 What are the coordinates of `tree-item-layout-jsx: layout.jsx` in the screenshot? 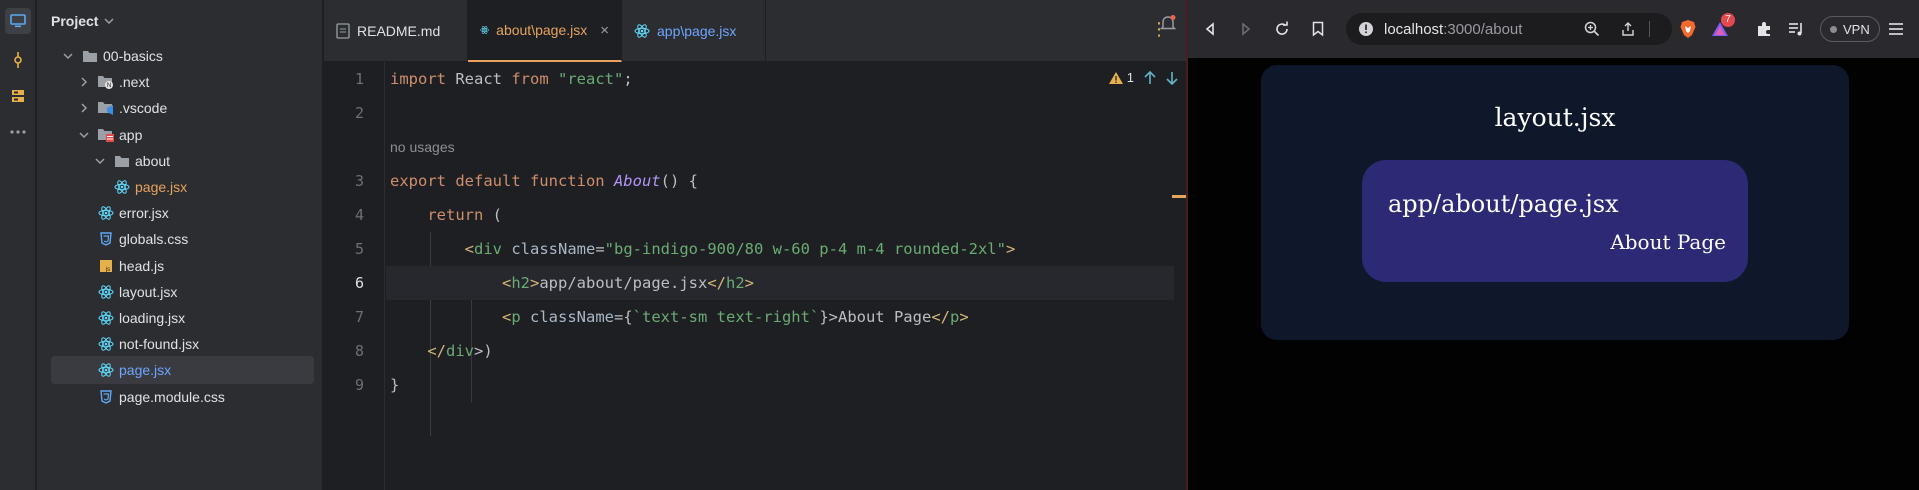 It's located at (182, 292).